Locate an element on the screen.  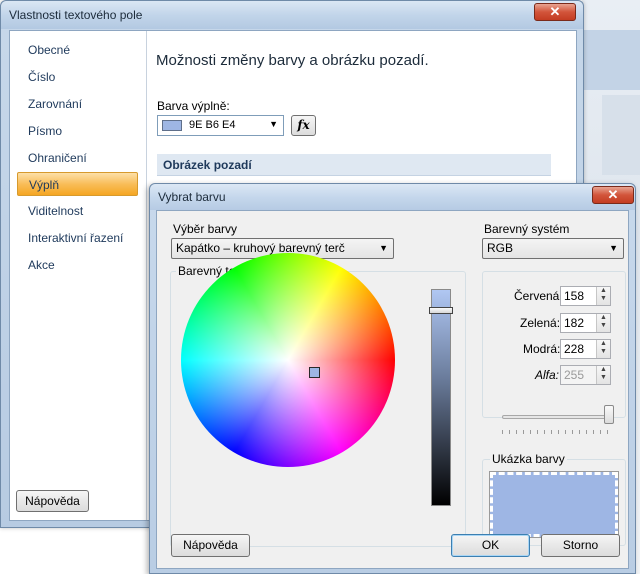
color-sample-swatch is located at coordinates (554, 504).